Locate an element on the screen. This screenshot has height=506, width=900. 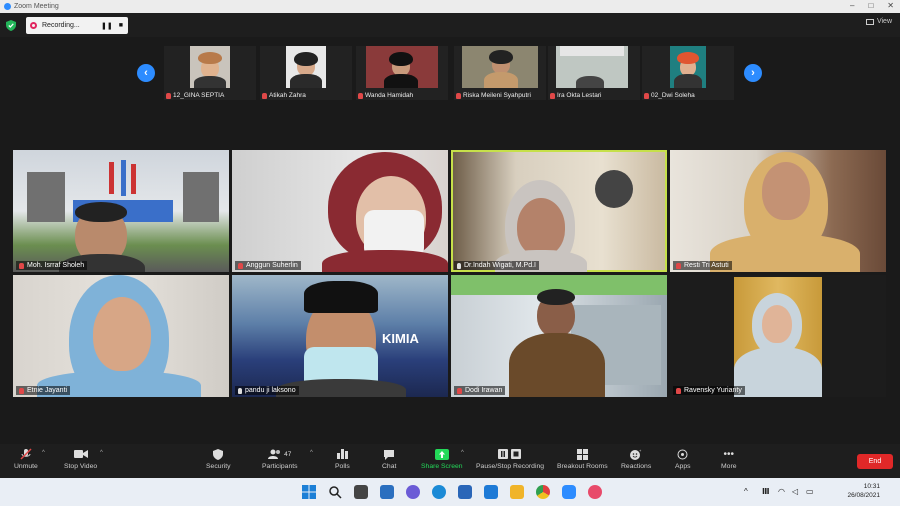
chat-button: Chat is located at coordinates (389, 459).